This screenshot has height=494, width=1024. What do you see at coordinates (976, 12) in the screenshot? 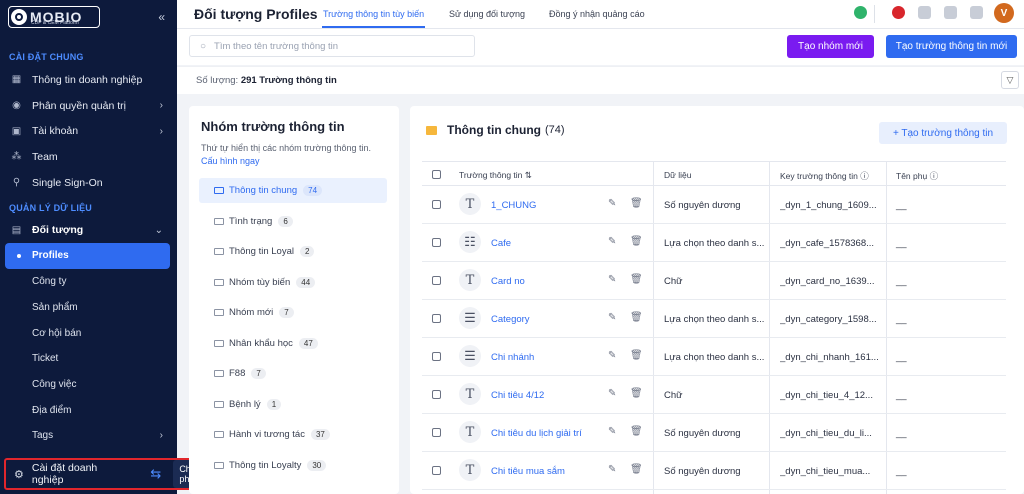
I see `bell-icon` at bounding box center [976, 12].